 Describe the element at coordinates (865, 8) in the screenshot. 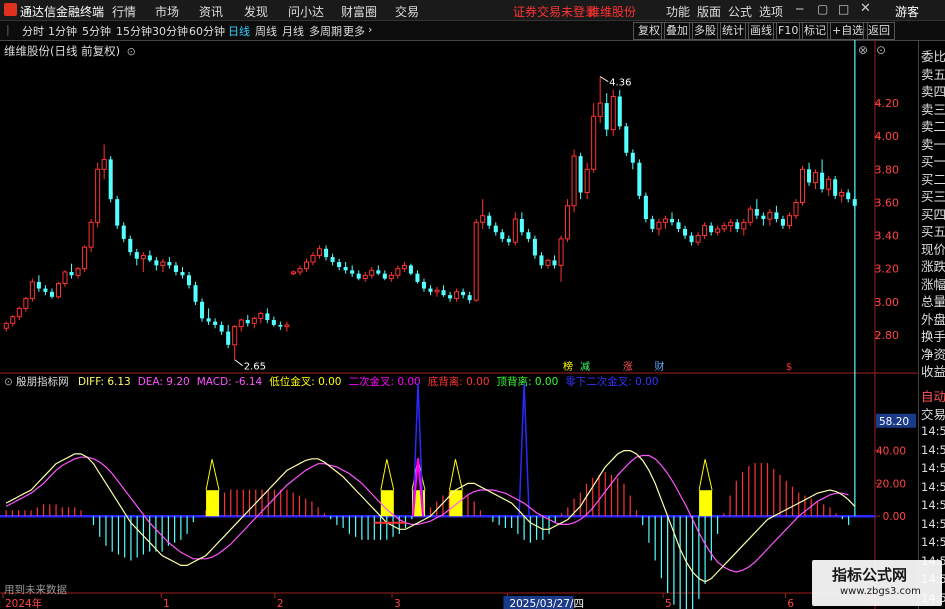

I see `close-icon: ✕` at that location.